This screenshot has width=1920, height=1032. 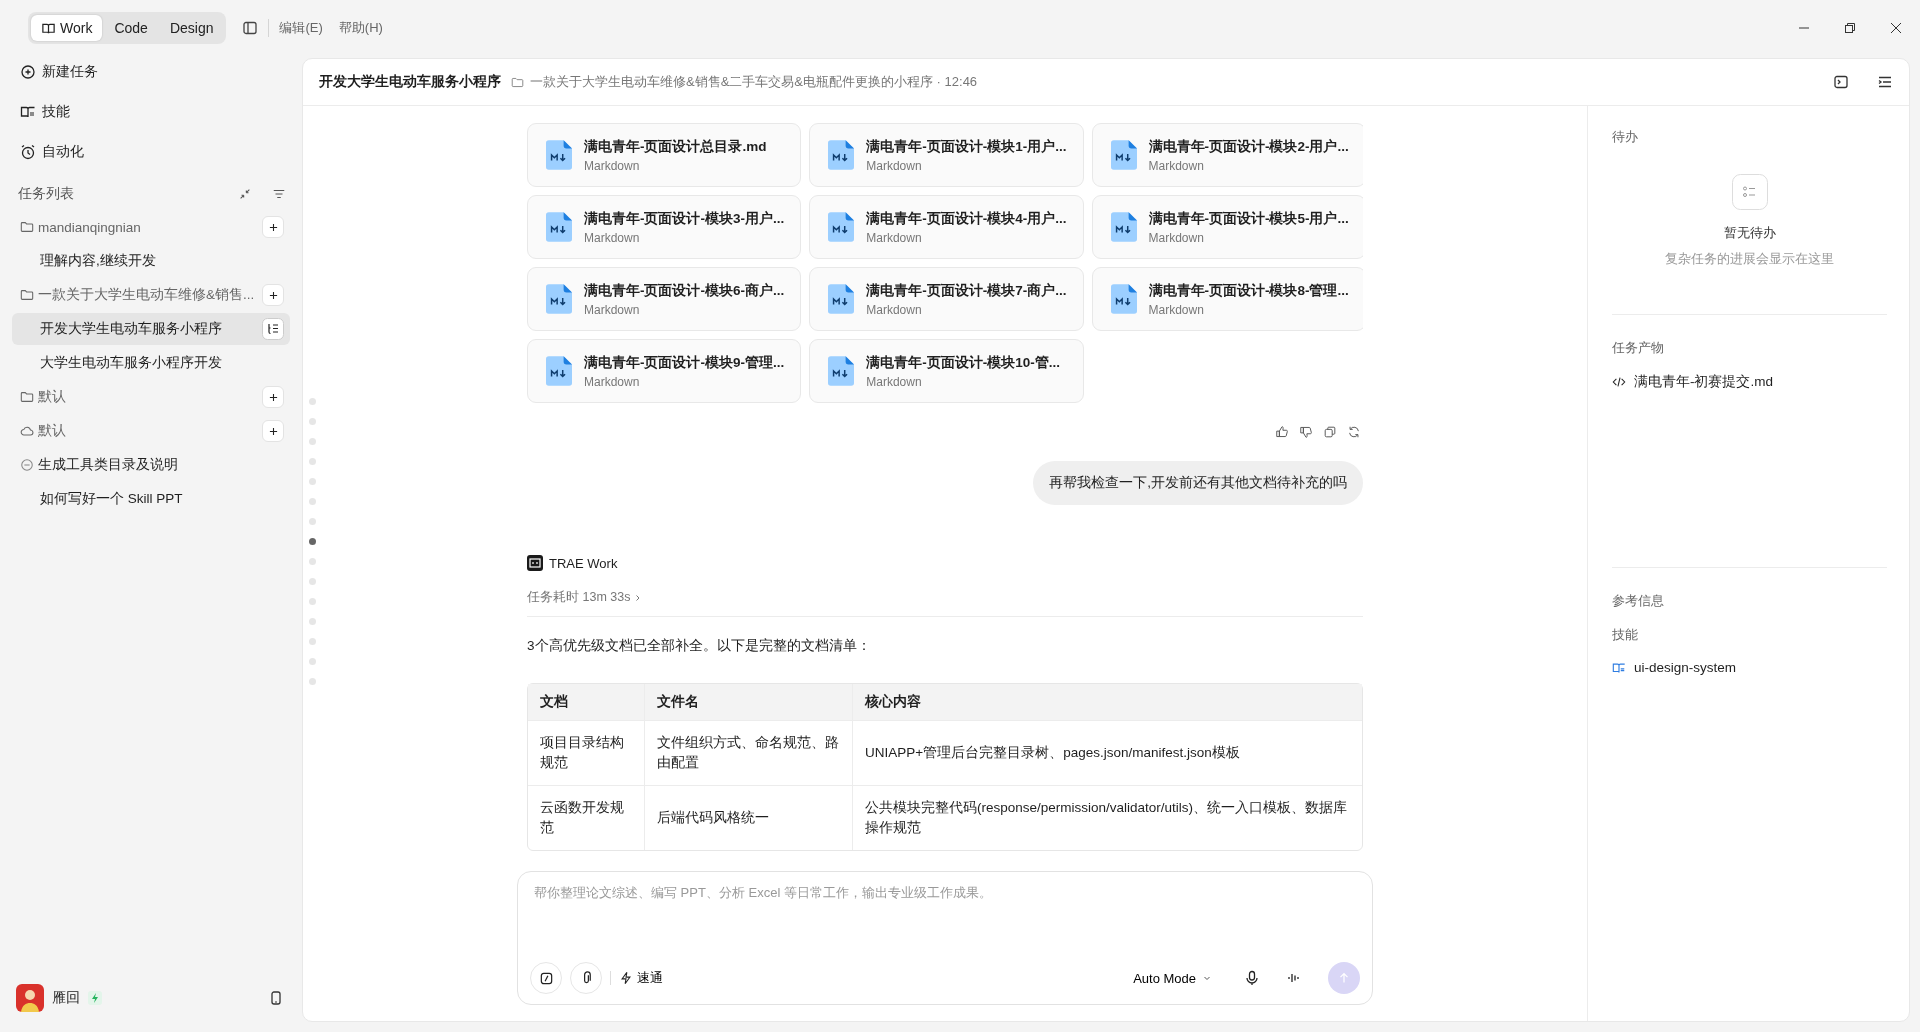 I want to click on copy-icon, so click(x=1330, y=432).